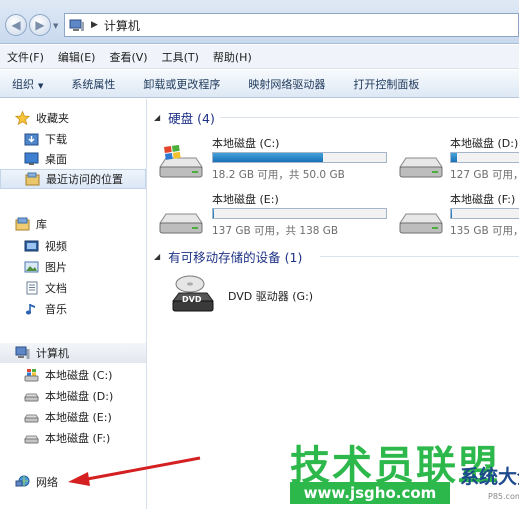 This screenshot has height=509, width=519. What do you see at coordinates (73, 353) in the screenshot?
I see `nav-computer: 计算机` at bounding box center [73, 353].